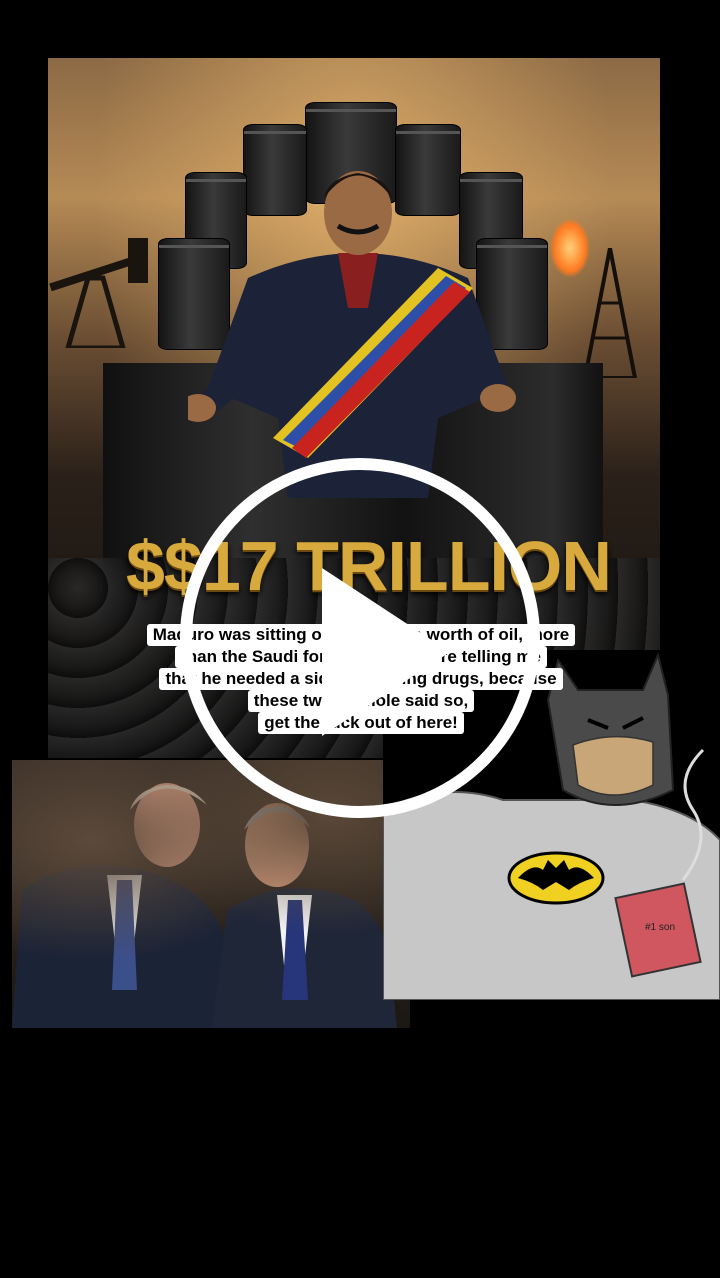  Describe the element at coordinates (610, 313) in the screenshot. I see `oil-derrick-illustration` at that location.